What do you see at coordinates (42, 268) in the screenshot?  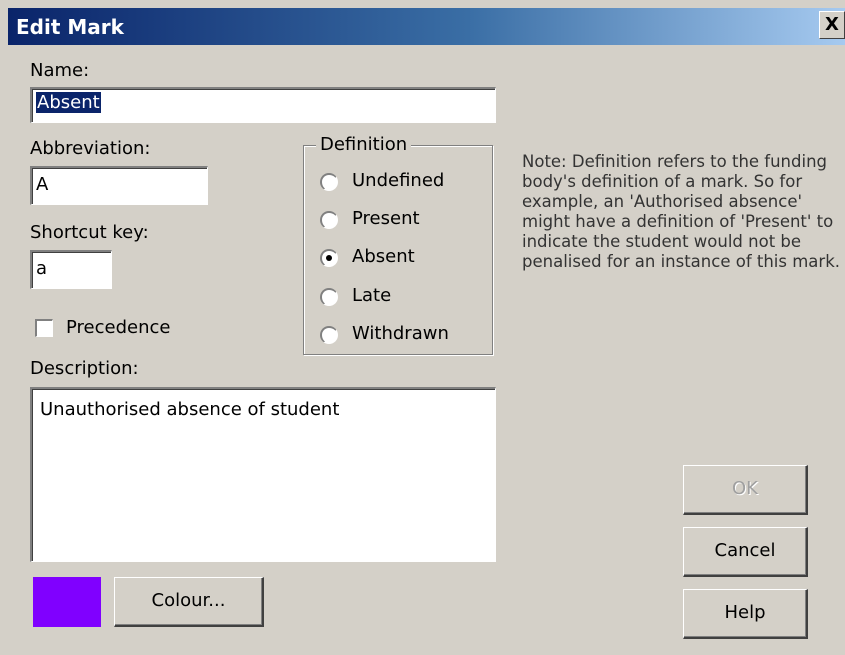 I see `shortcut-value: a` at bounding box center [42, 268].